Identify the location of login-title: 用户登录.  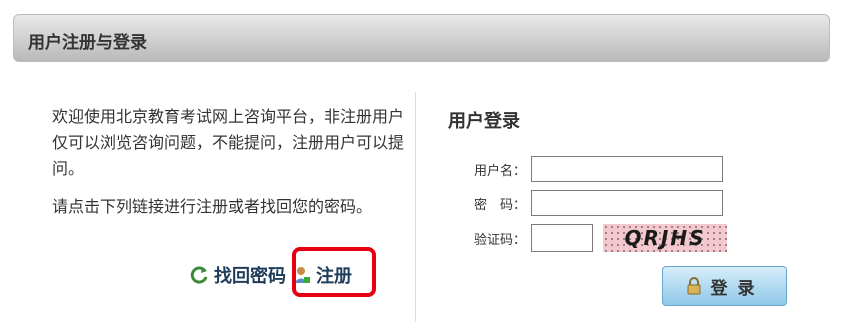
(484, 121).